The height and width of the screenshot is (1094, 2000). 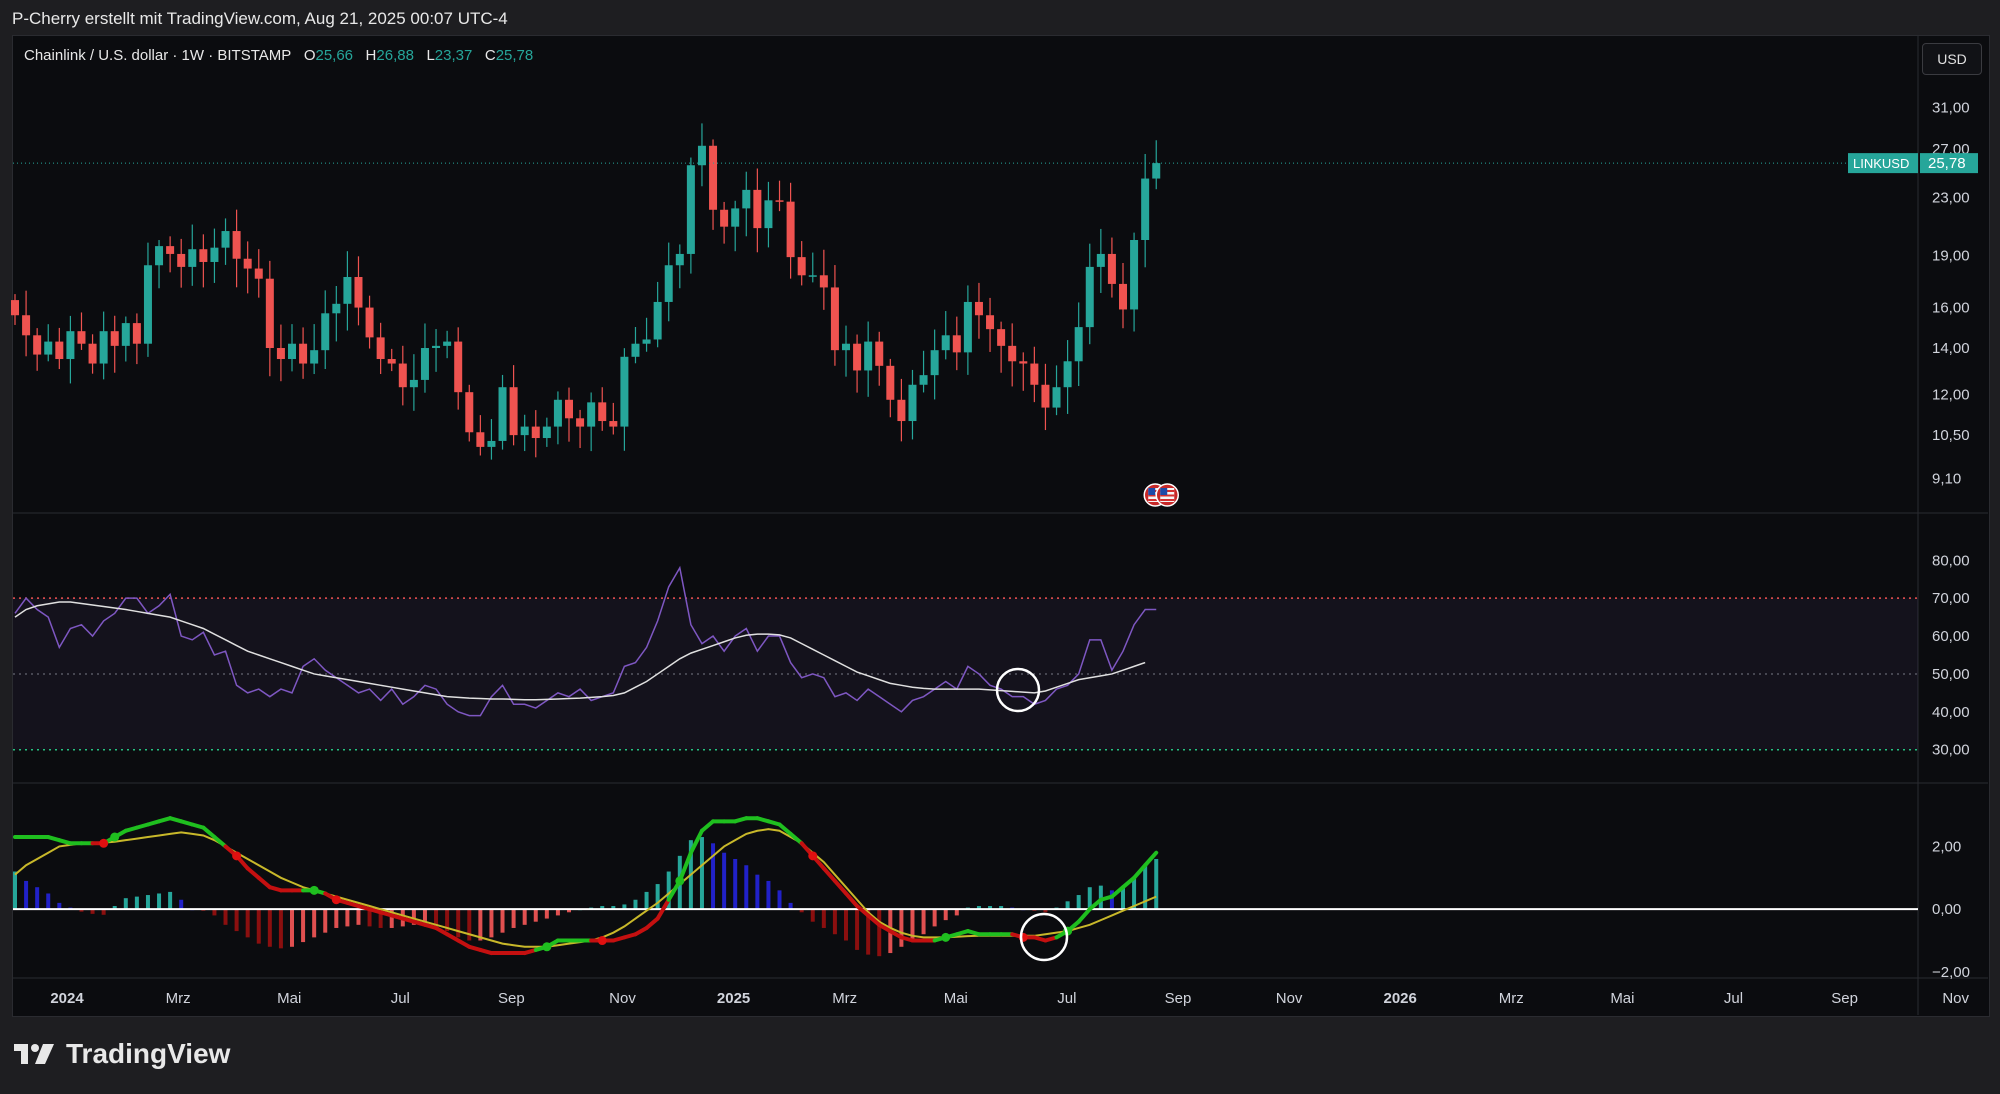 I want to click on tradingview-logo: TradingView, so click(x=122, y=1054).